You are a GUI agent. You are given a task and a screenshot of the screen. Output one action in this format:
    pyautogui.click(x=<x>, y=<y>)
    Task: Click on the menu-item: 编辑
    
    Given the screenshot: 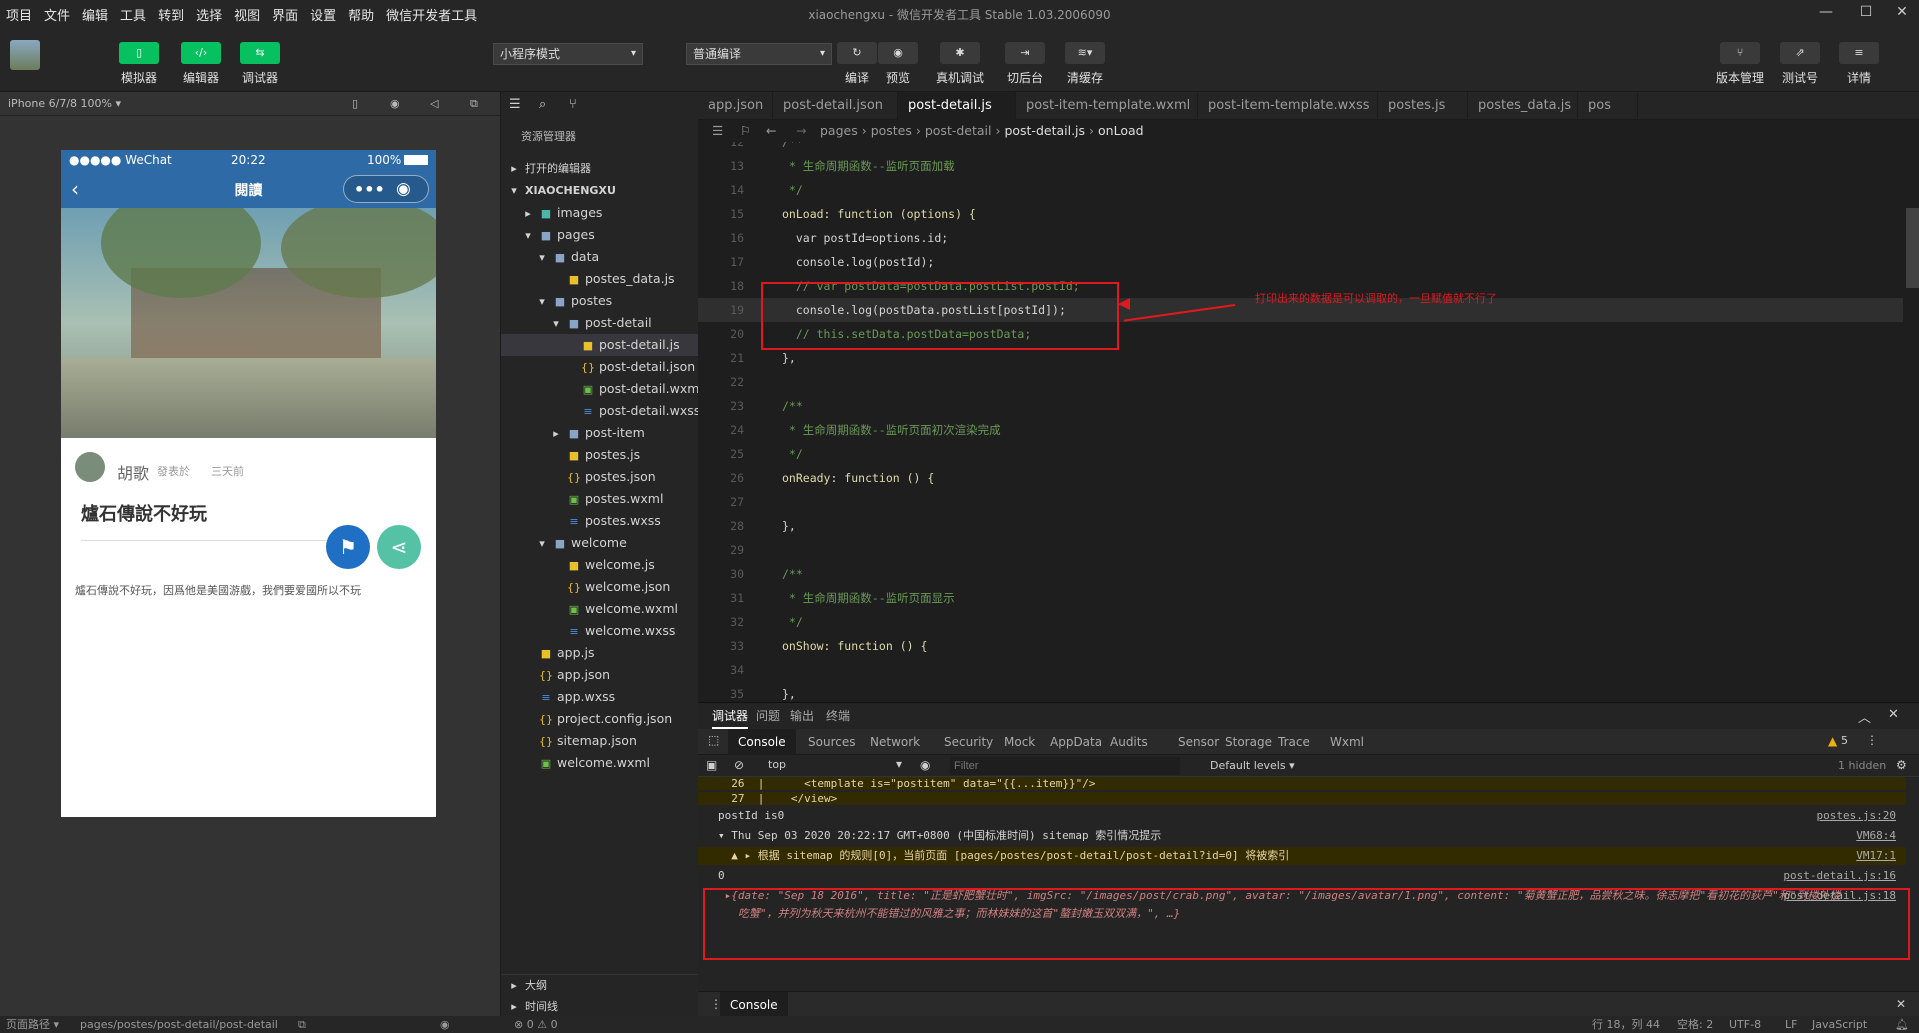 What is the action you would take?
    pyautogui.click(x=95, y=14)
    